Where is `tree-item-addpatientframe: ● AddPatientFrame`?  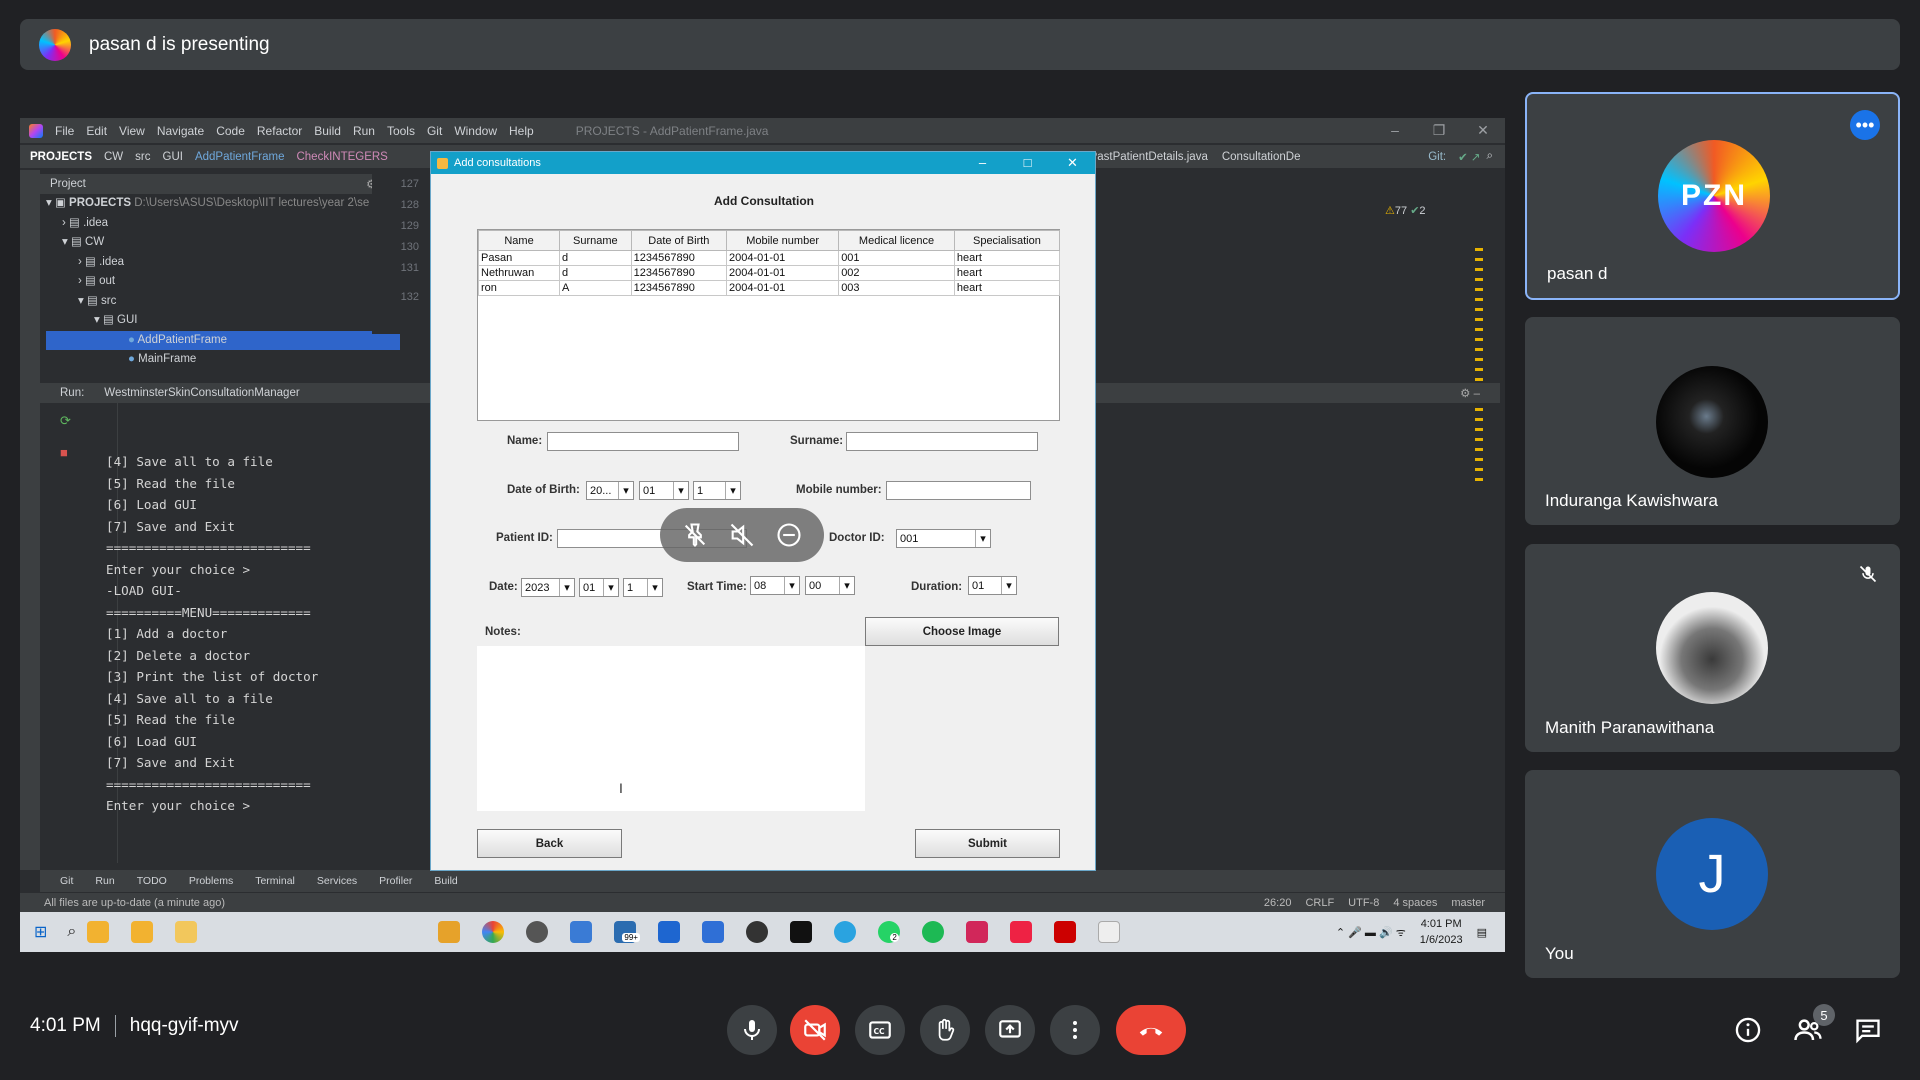 tree-item-addpatientframe: ● AddPatientFrame is located at coordinates (223, 340).